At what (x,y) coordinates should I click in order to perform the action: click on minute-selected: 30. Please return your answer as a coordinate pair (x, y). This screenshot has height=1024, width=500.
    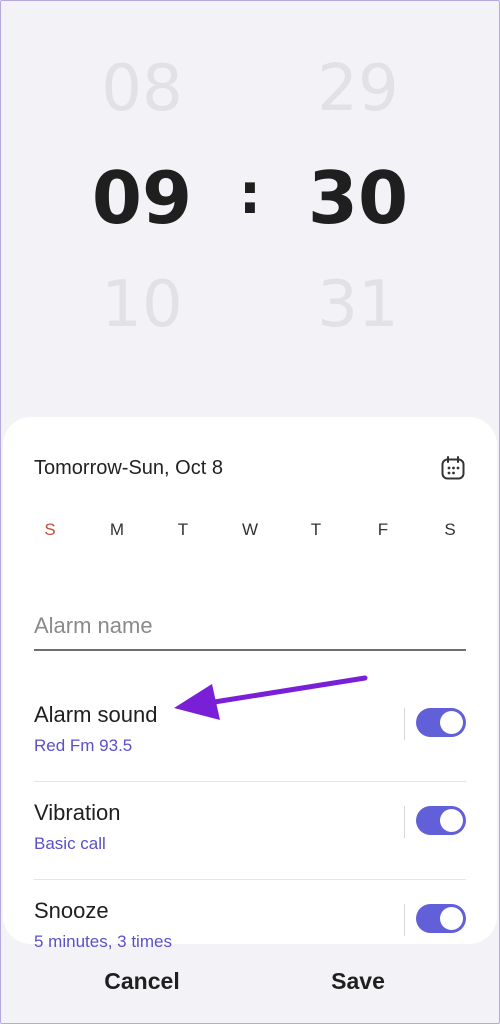
    Looking at the image, I should click on (358, 198).